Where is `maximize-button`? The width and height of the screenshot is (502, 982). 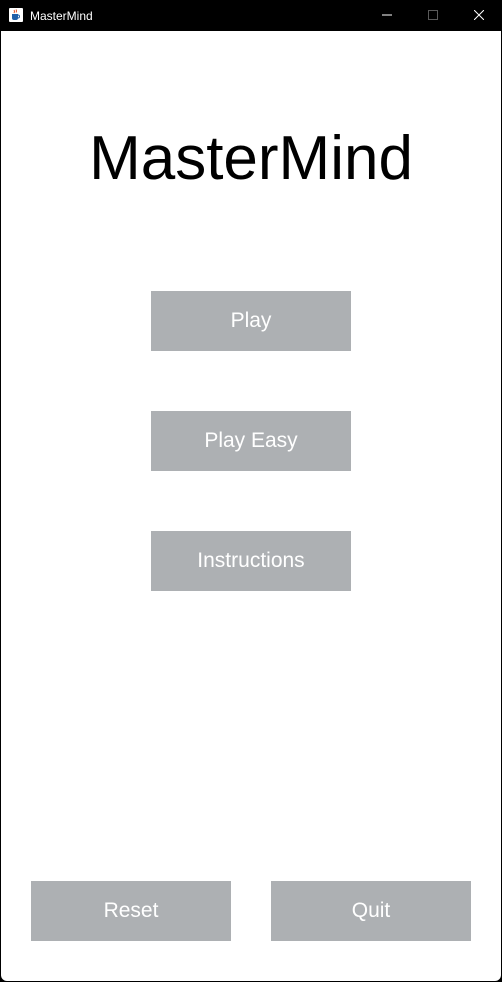
maximize-button is located at coordinates (433, 15).